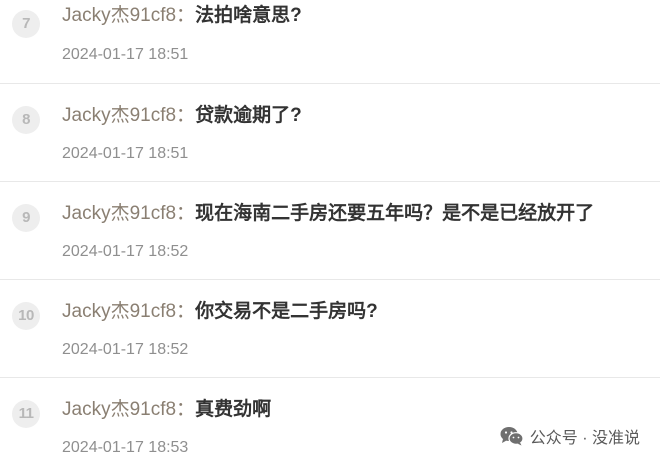 The image size is (660, 476). Describe the element at coordinates (584, 438) in the screenshot. I see `watermark-text: 公众号 · 没准说` at that location.